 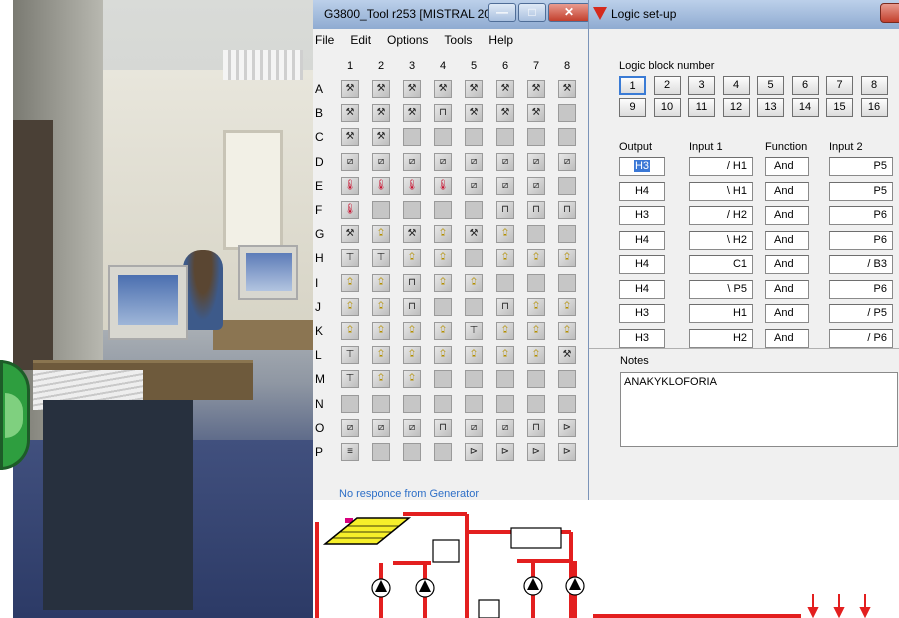 What do you see at coordinates (770, 85) in the screenshot?
I see `block-button-5: 5` at bounding box center [770, 85].